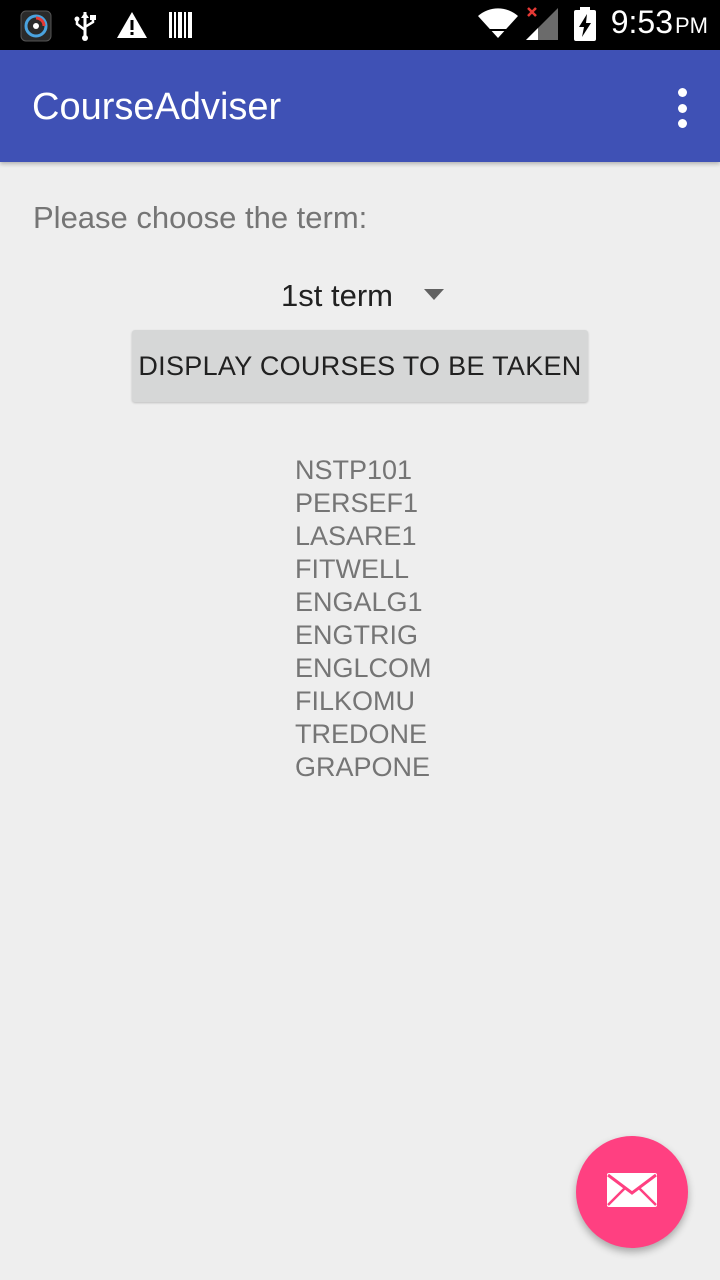 The height and width of the screenshot is (1280, 720). Describe the element at coordinates (434, 294) in the screenshot. I see `dropdown-arrow-icon` at that location.